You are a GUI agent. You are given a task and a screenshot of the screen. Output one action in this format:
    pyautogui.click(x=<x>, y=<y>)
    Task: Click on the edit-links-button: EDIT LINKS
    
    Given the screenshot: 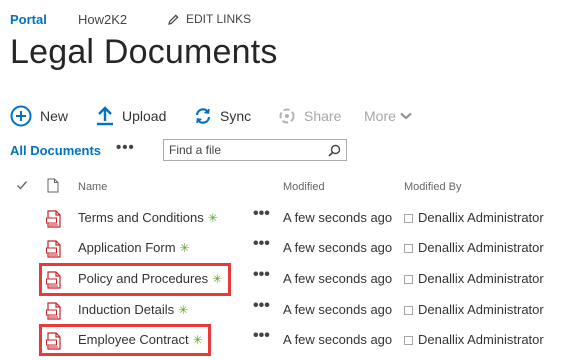 What is the action you would take?
    pyautogui.click(x=209, y=19)
    